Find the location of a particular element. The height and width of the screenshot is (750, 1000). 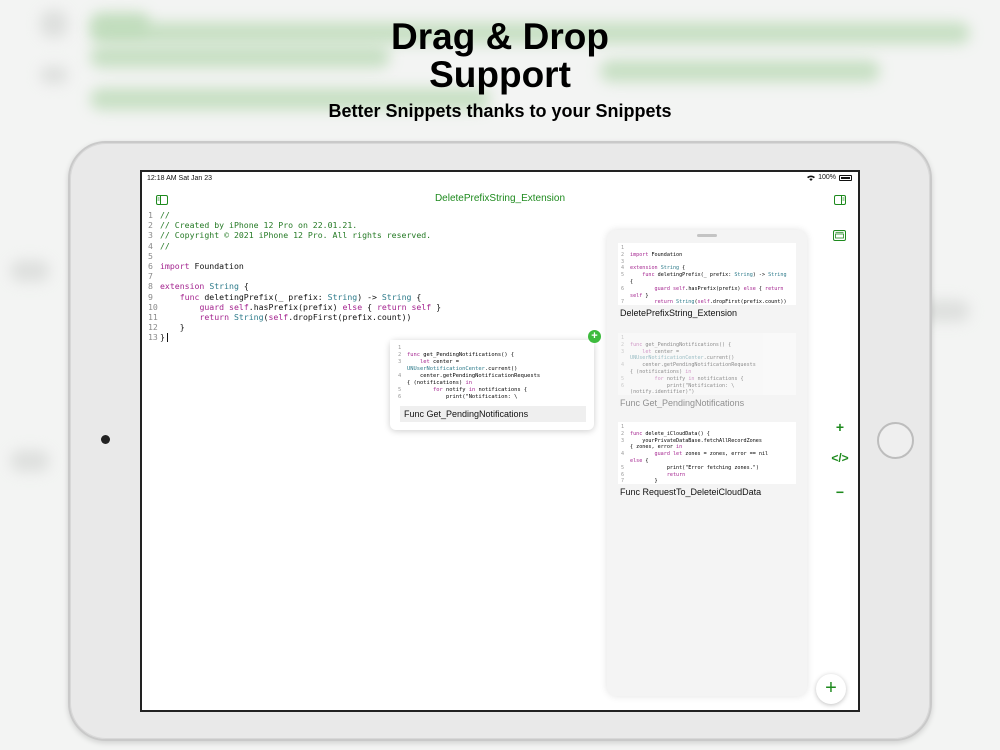

snippet-label: DeletePrefixString_Extension is located at coordinates (679, 313).